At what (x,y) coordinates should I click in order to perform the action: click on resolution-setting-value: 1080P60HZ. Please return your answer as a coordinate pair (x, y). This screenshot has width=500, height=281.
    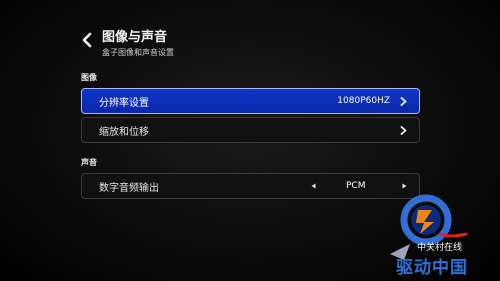
    Looking at the image, I should click on (363, 101).